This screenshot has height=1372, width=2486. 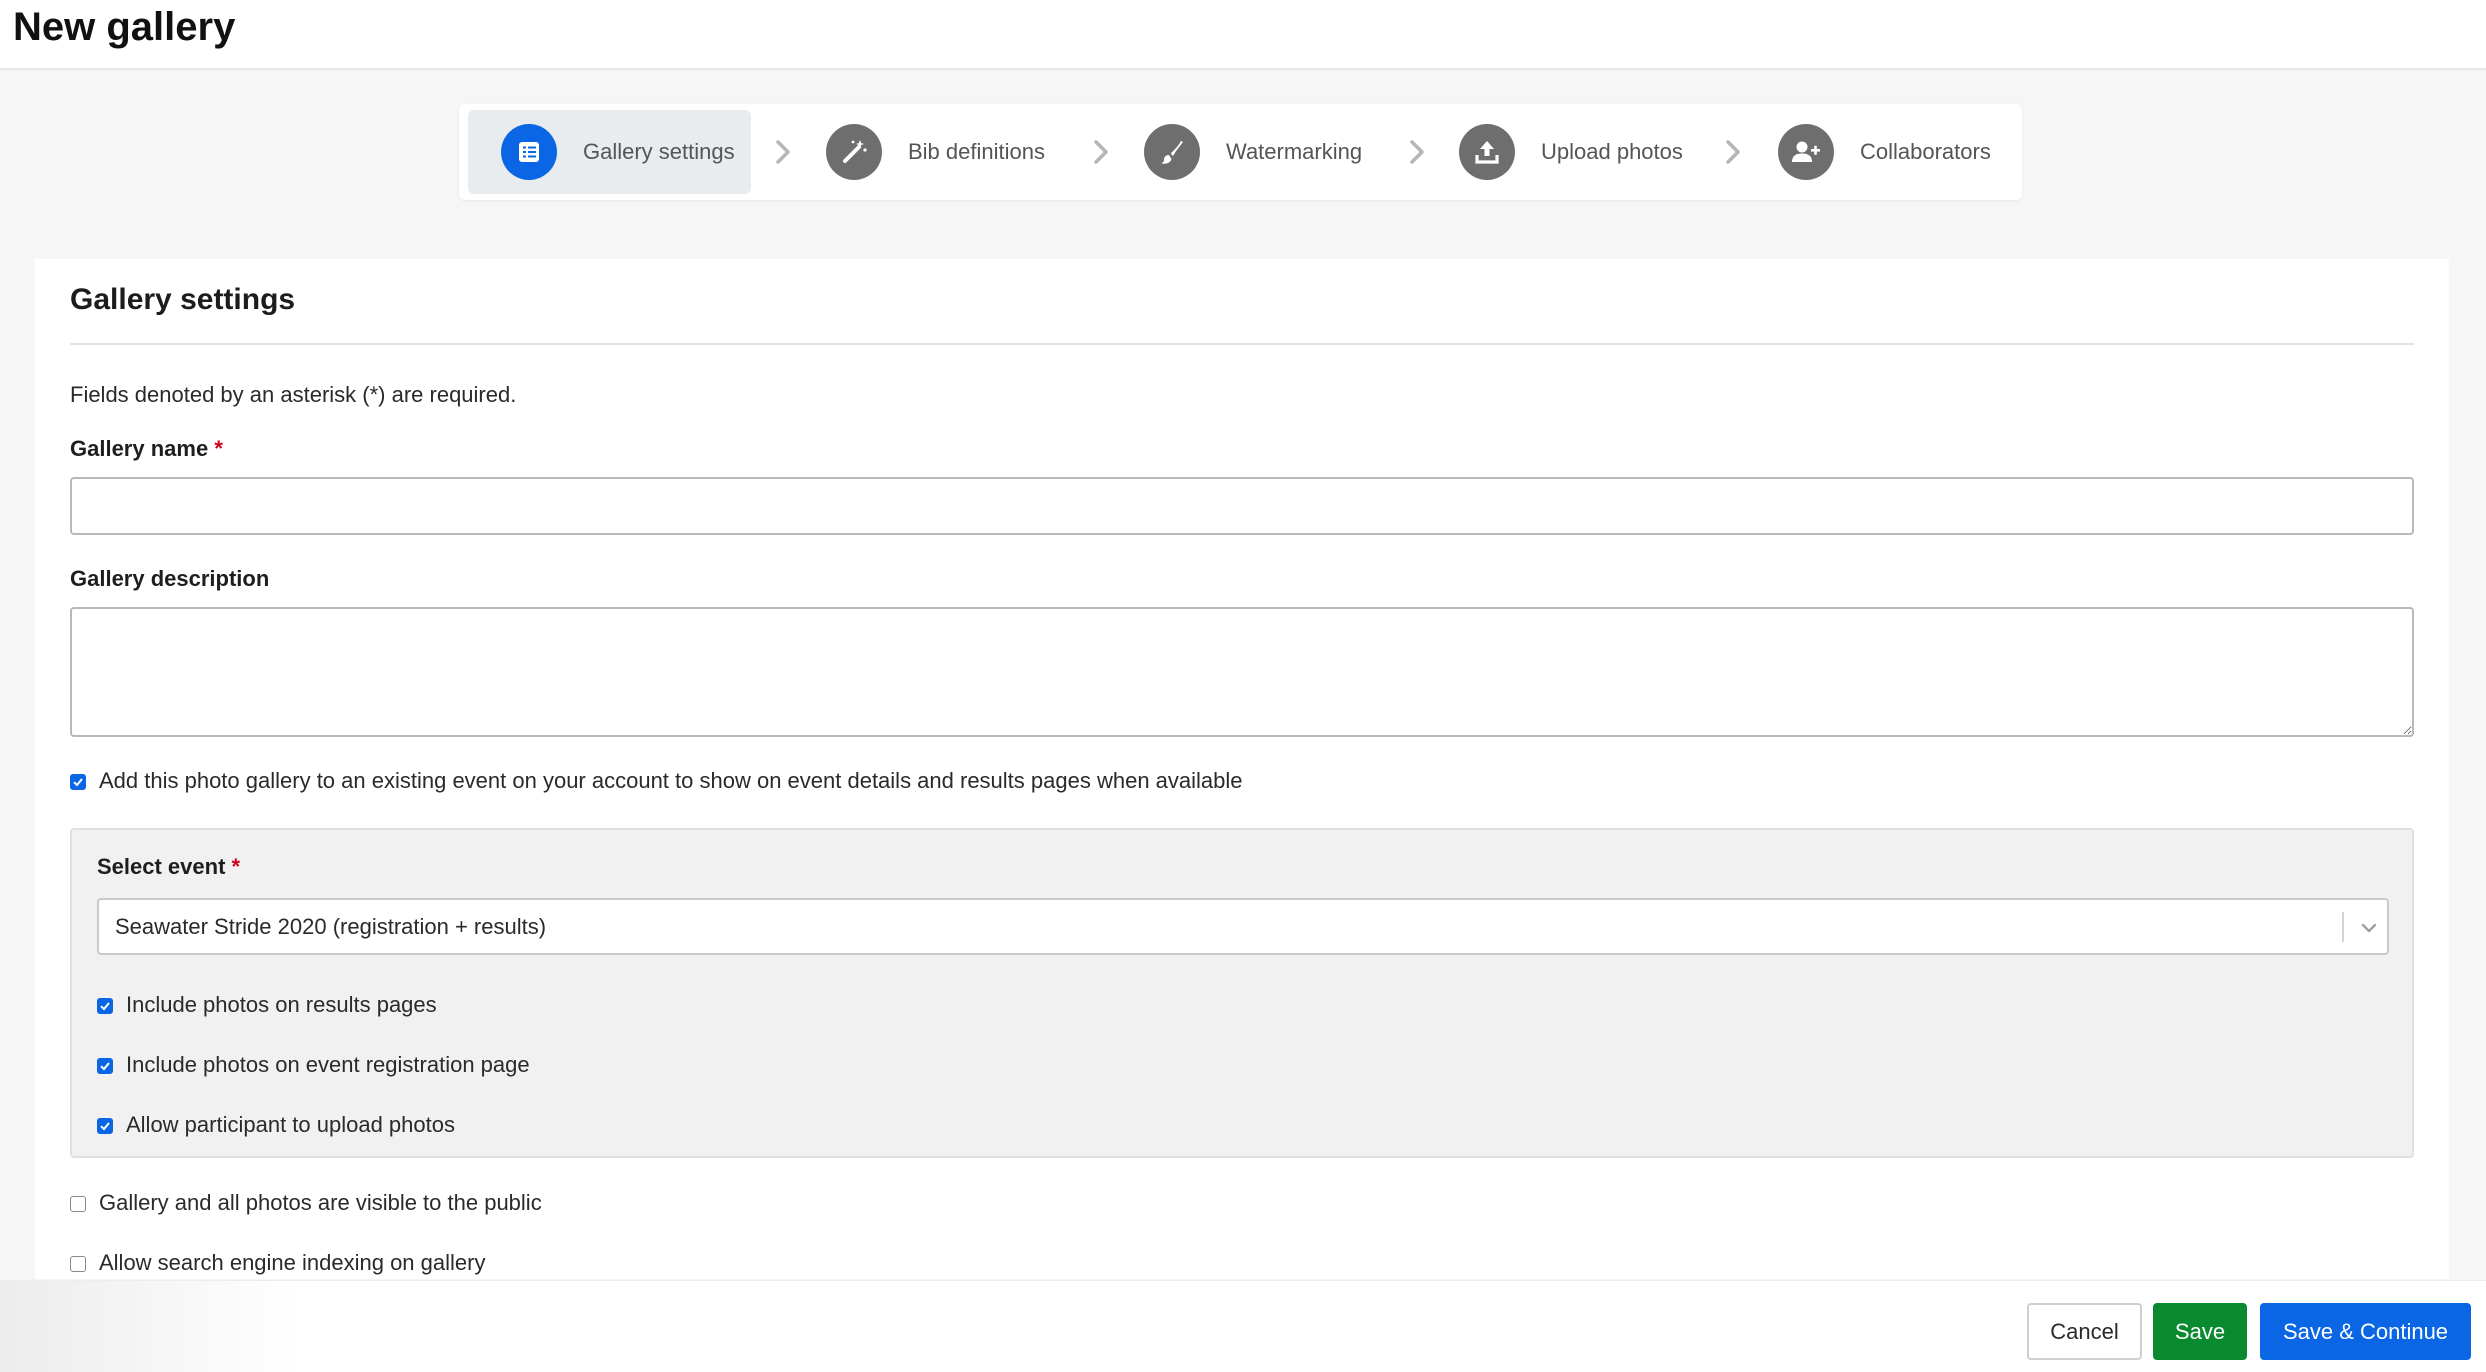 I want to click on step-watermarking: Watermarking, so click(x=1256, y=152).